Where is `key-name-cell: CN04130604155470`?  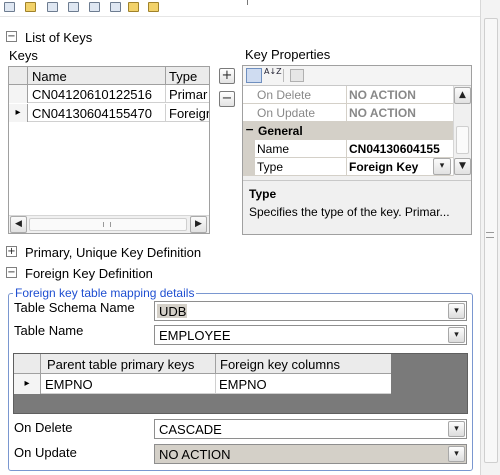 key-name-cell: CN04130604155470 is located at coordinates (92, 113).